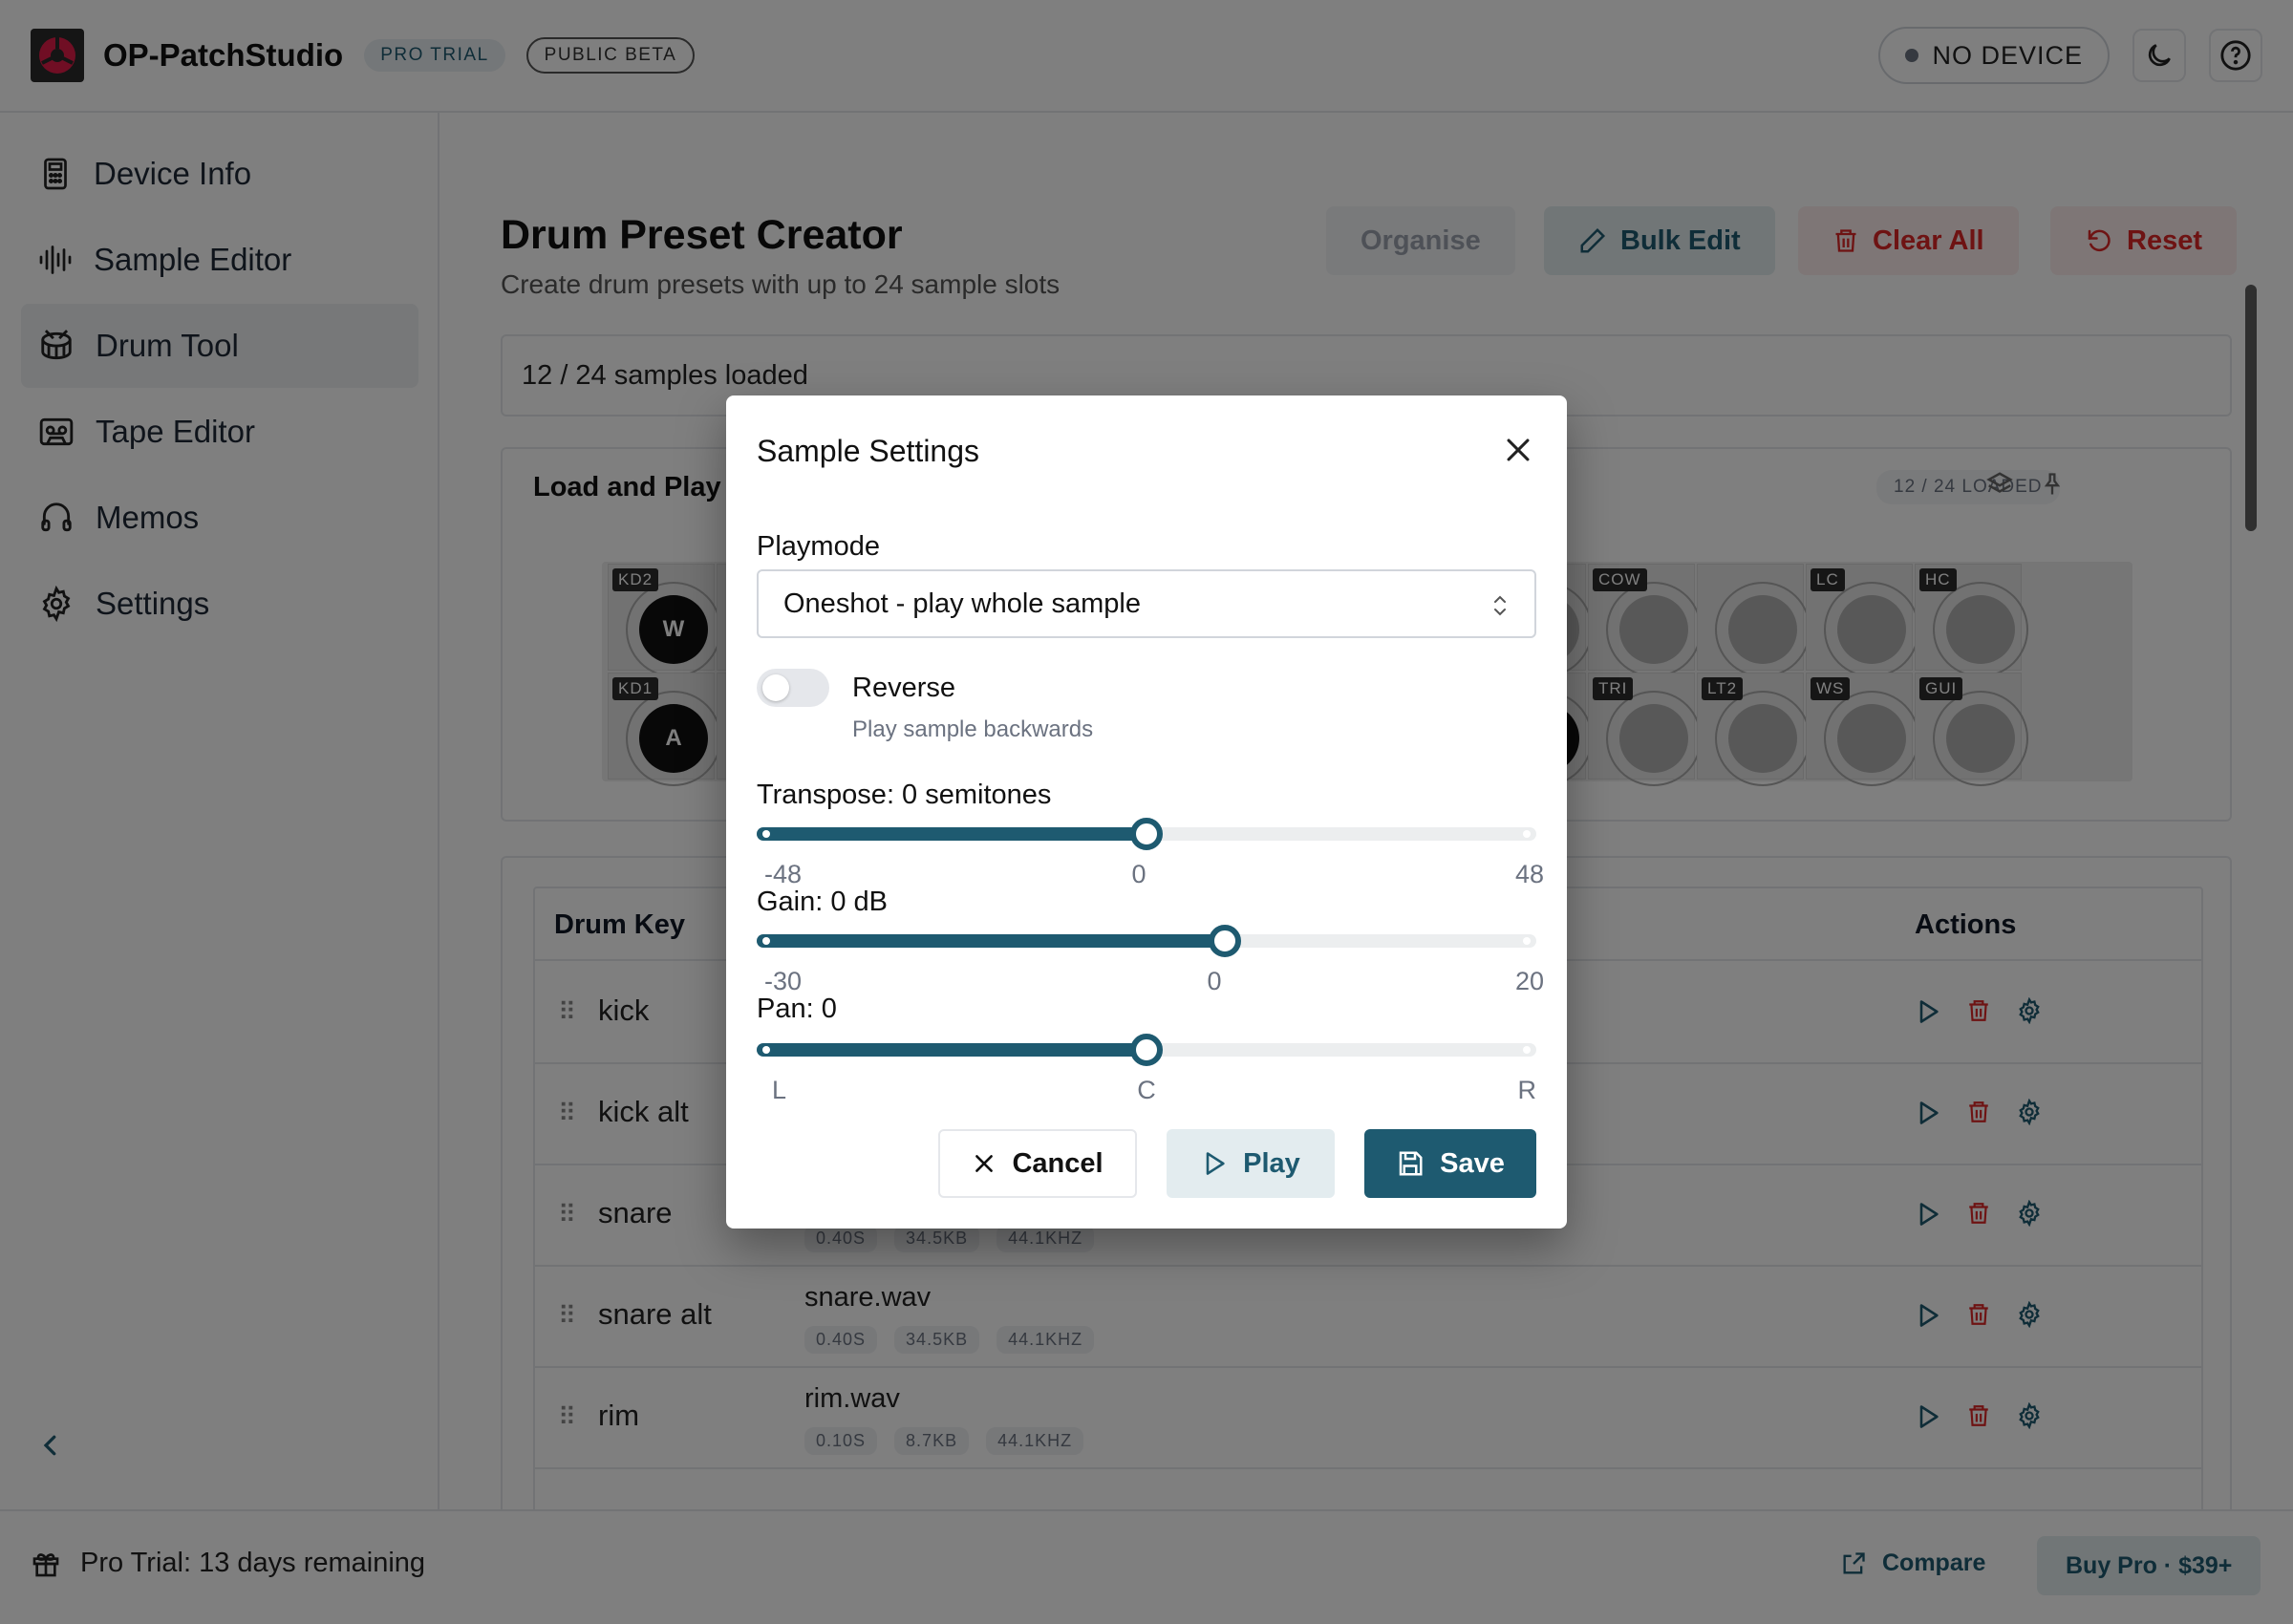 Image resolution: width=2293 pixels, height=1624 pixels. What do you see at coordinates (962, 604) in the screenshot?
I see `playmode-value: Oneshot - play whole sample` at bounding box center [962, 604].